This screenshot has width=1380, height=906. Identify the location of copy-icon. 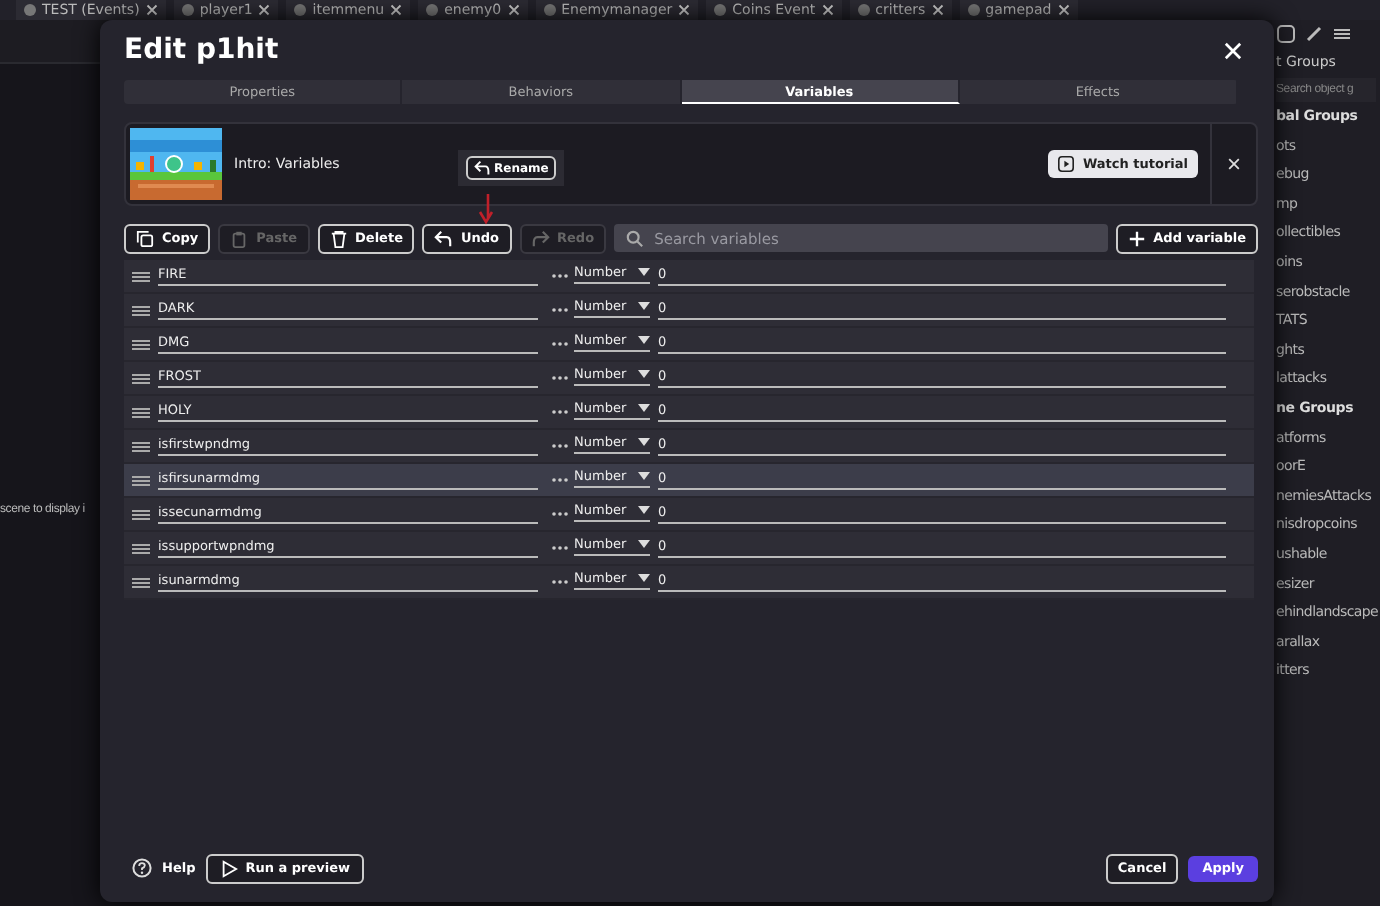
(145, 238).